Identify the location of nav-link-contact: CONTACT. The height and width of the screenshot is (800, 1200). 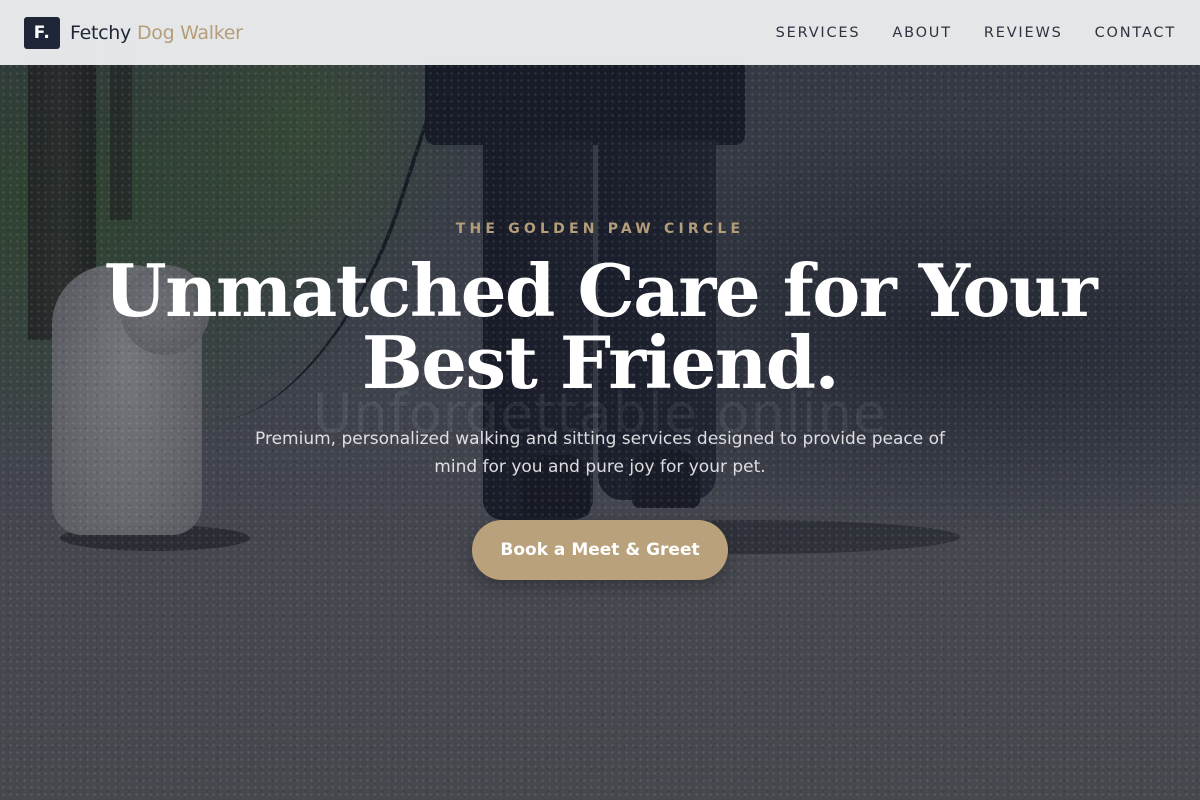
(1135, 33).